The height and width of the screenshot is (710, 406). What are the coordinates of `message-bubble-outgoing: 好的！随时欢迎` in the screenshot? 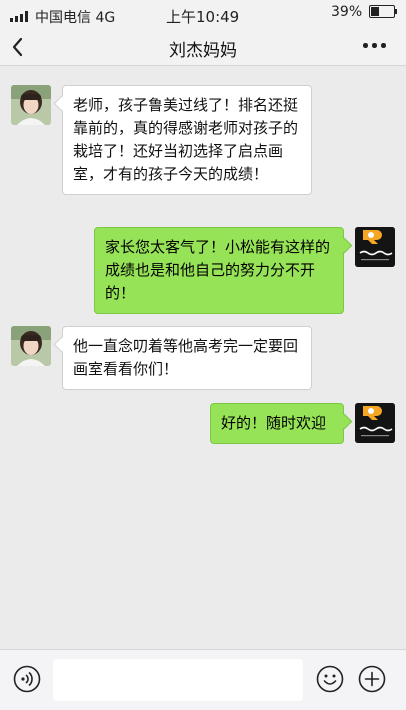 It's located at (277, 423).